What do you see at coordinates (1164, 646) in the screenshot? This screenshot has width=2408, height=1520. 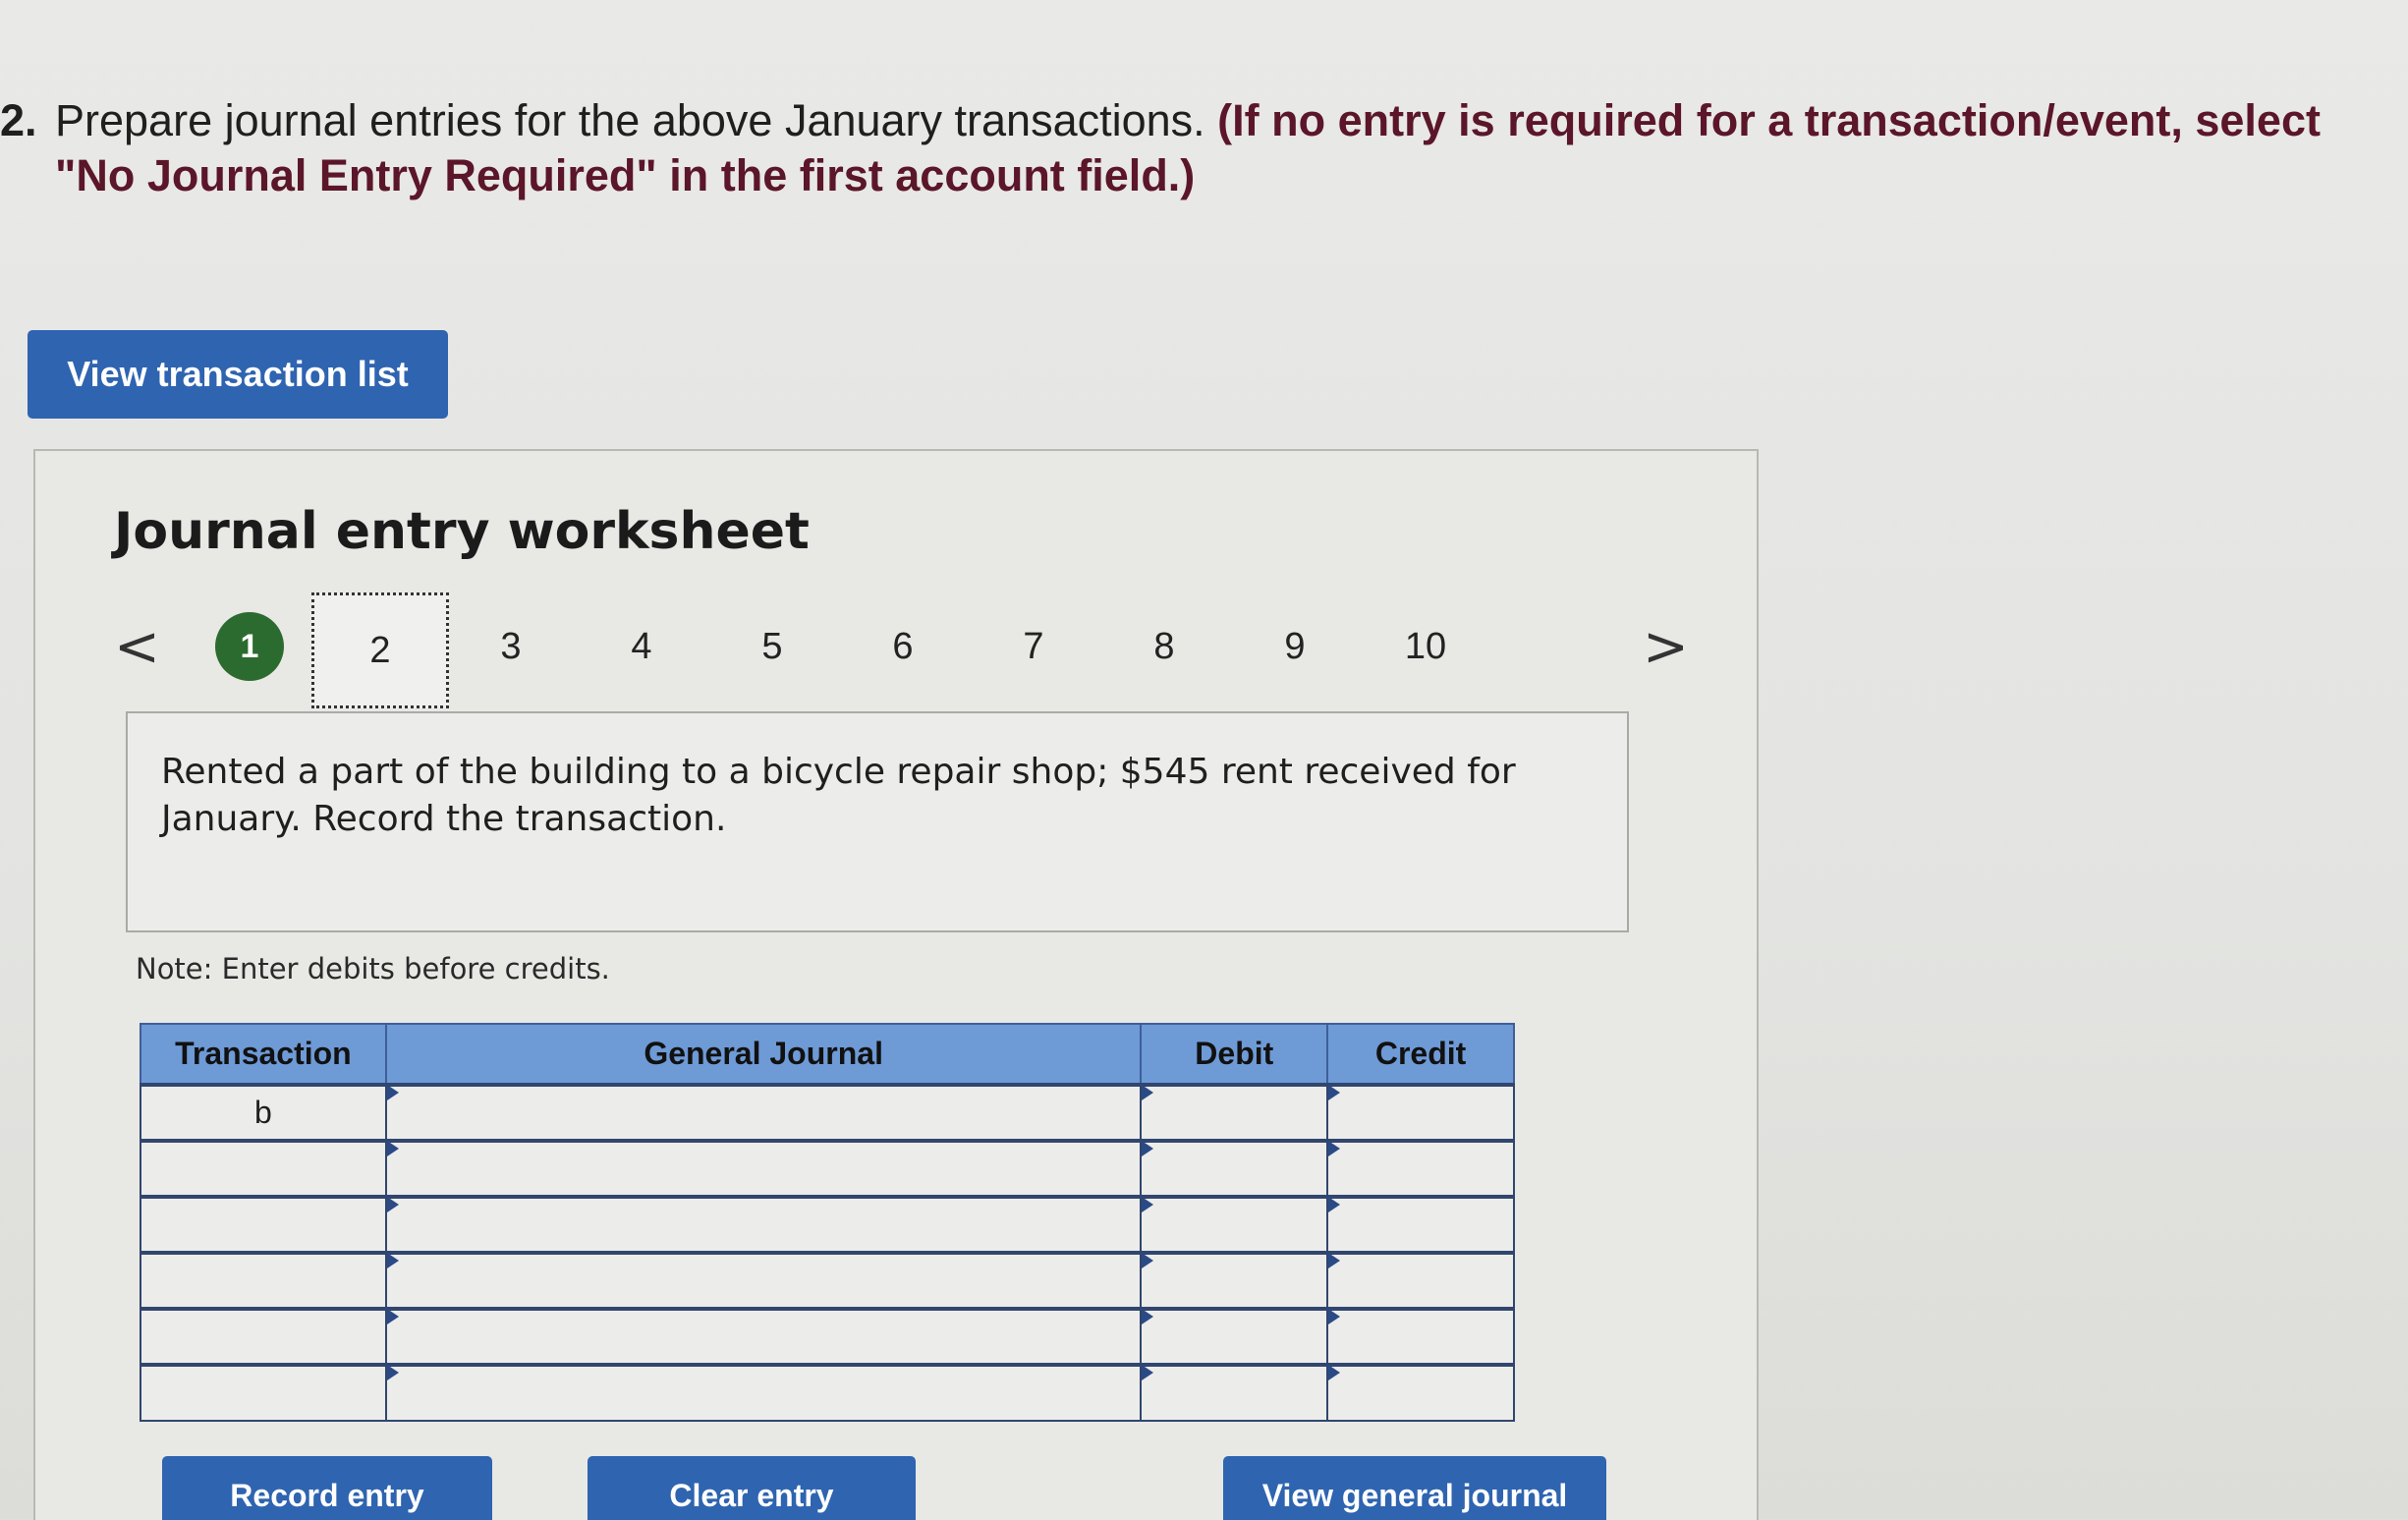 I see `page-8: 8` at bounding box center [1164, 646].